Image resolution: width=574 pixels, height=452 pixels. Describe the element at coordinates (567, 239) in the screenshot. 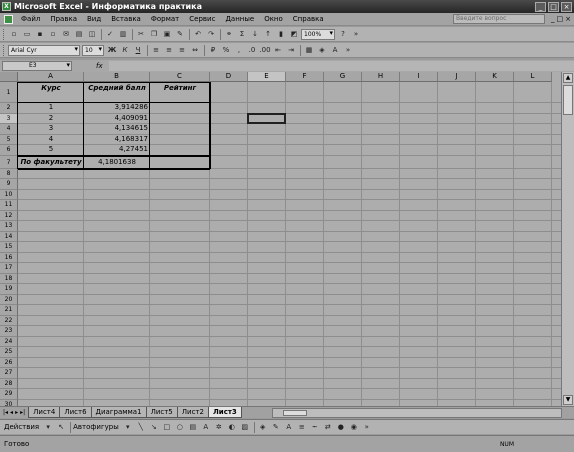

I see `vertical-scrollbar: ▲ ▼` at that location.